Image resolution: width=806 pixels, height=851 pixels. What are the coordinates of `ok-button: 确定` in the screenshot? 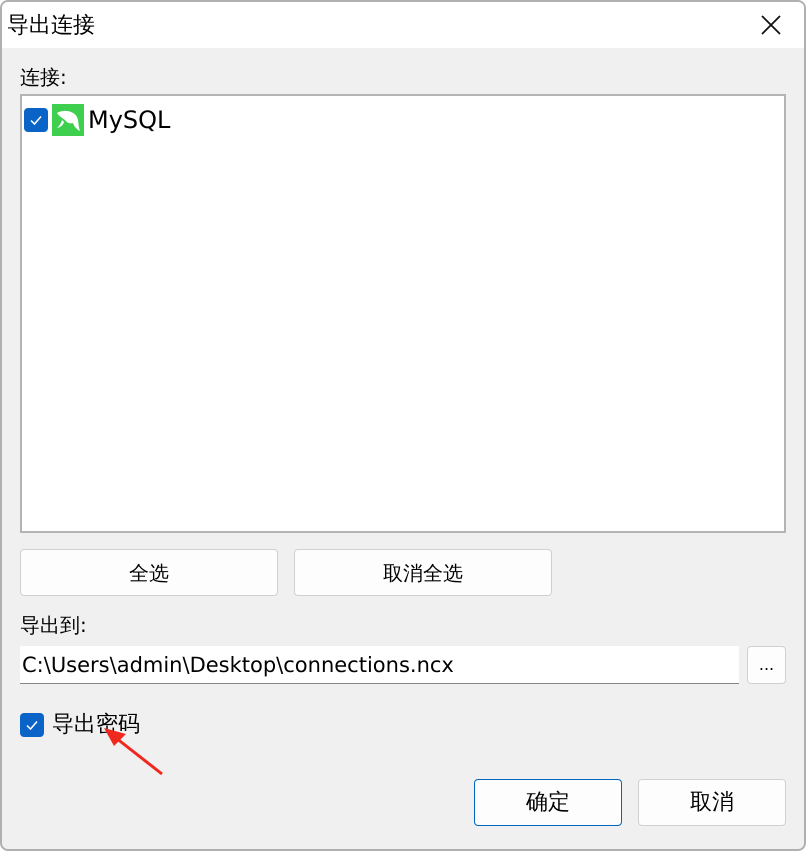 It's located at (548, 802).